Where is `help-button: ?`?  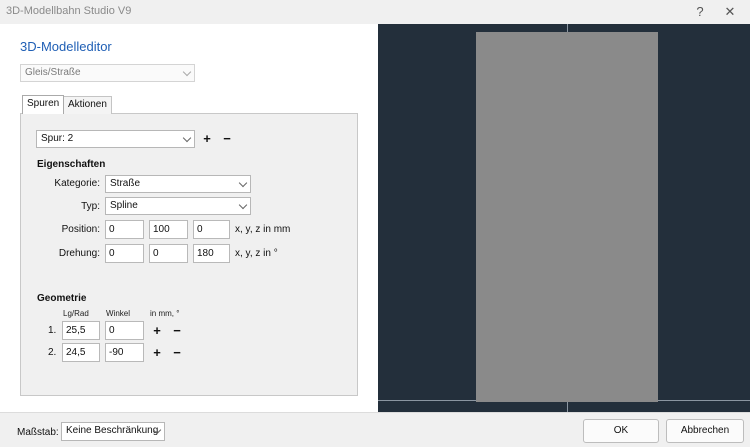
help-button: ? is located at coordinates (700, 12).